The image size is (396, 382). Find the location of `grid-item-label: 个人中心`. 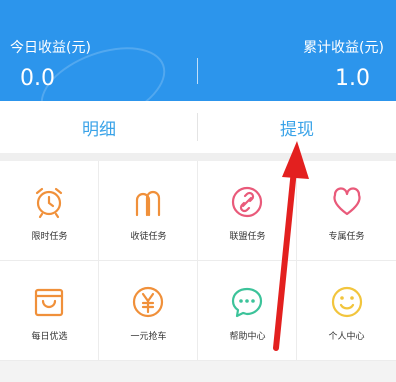

grid-item-label: 个人中心 is located at coordinates (346, 337).